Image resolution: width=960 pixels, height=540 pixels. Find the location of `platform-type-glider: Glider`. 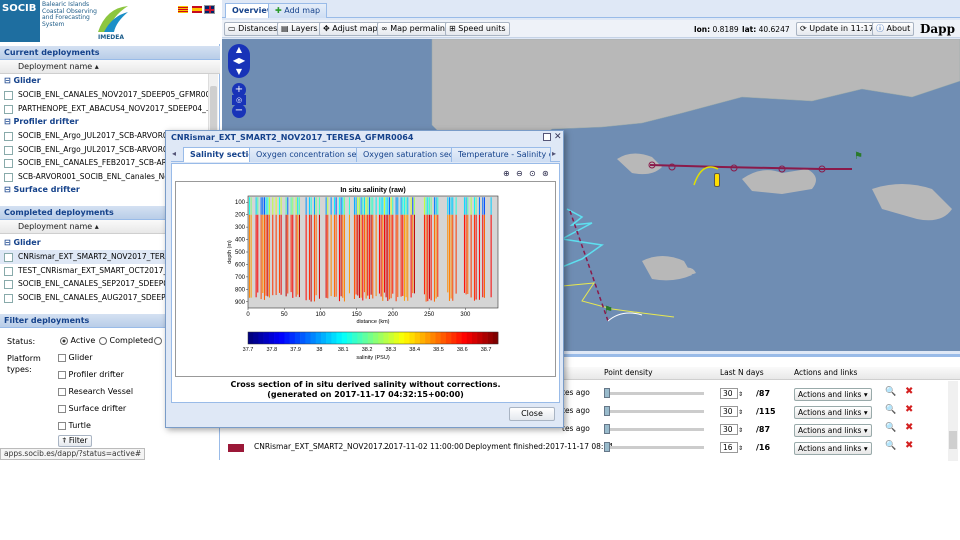

platform-type-glider: Glider is located at coordinates (75, 357).